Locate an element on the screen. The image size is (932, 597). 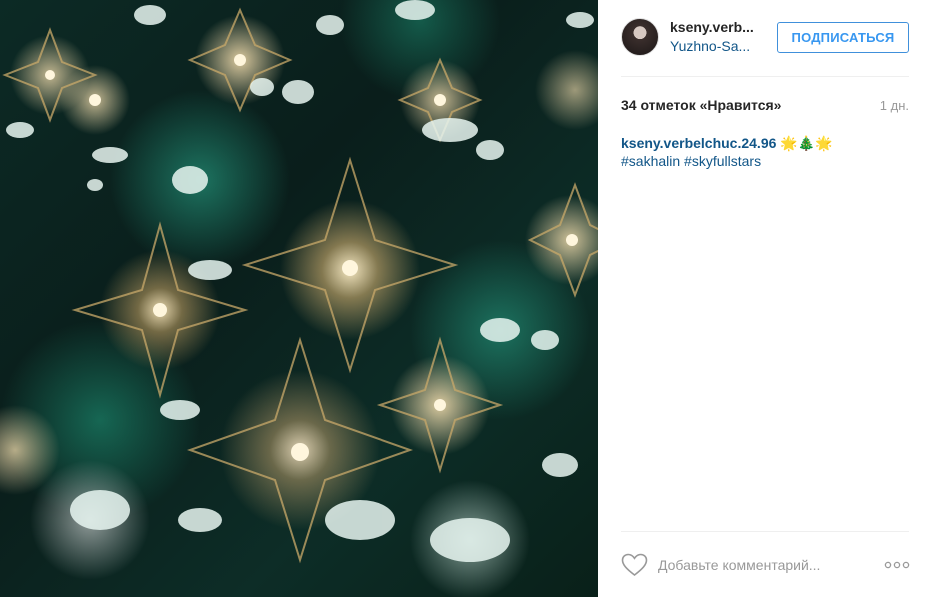
avatar is located at coordinates (640, 37).